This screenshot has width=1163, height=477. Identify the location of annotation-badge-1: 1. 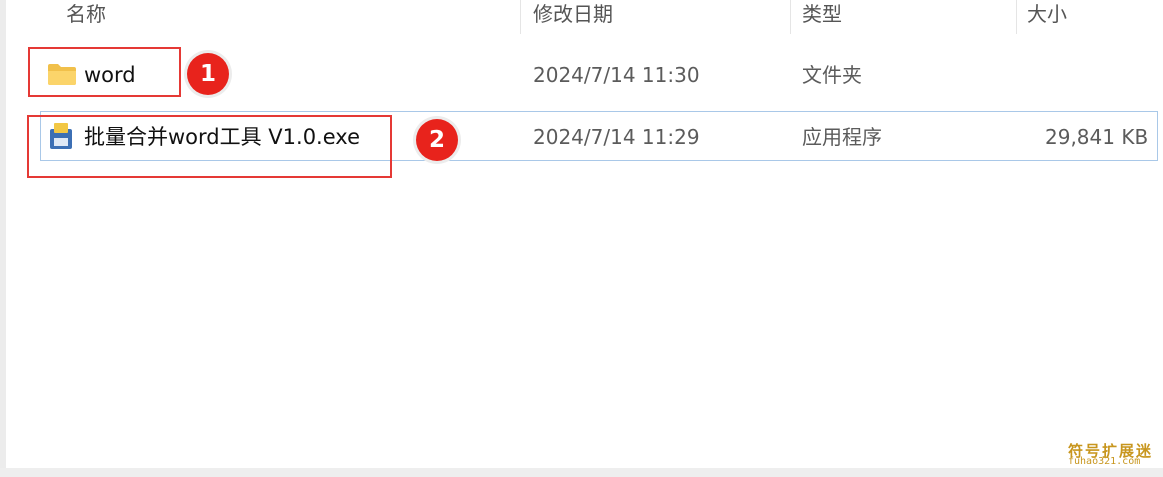
(208, 74).